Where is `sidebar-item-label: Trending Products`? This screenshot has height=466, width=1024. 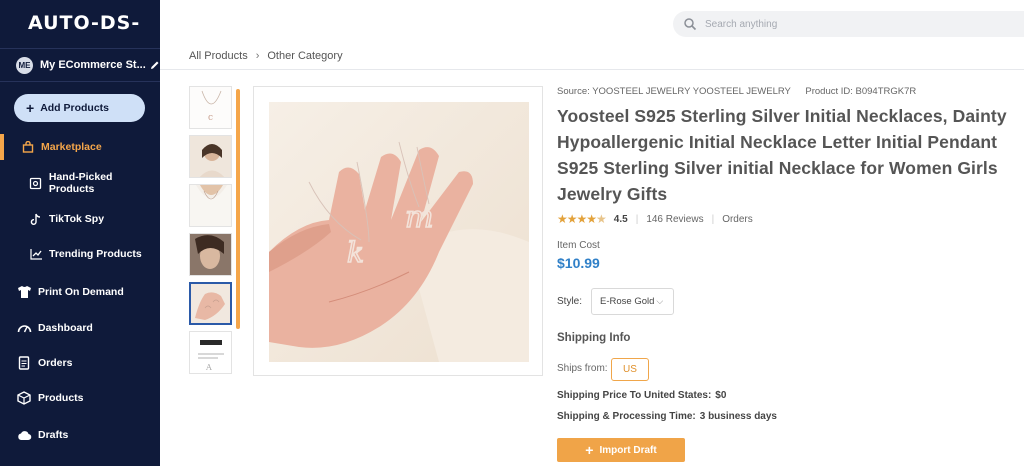
sidebar-item-label: Trending Products is located at coordinates (95, 254).